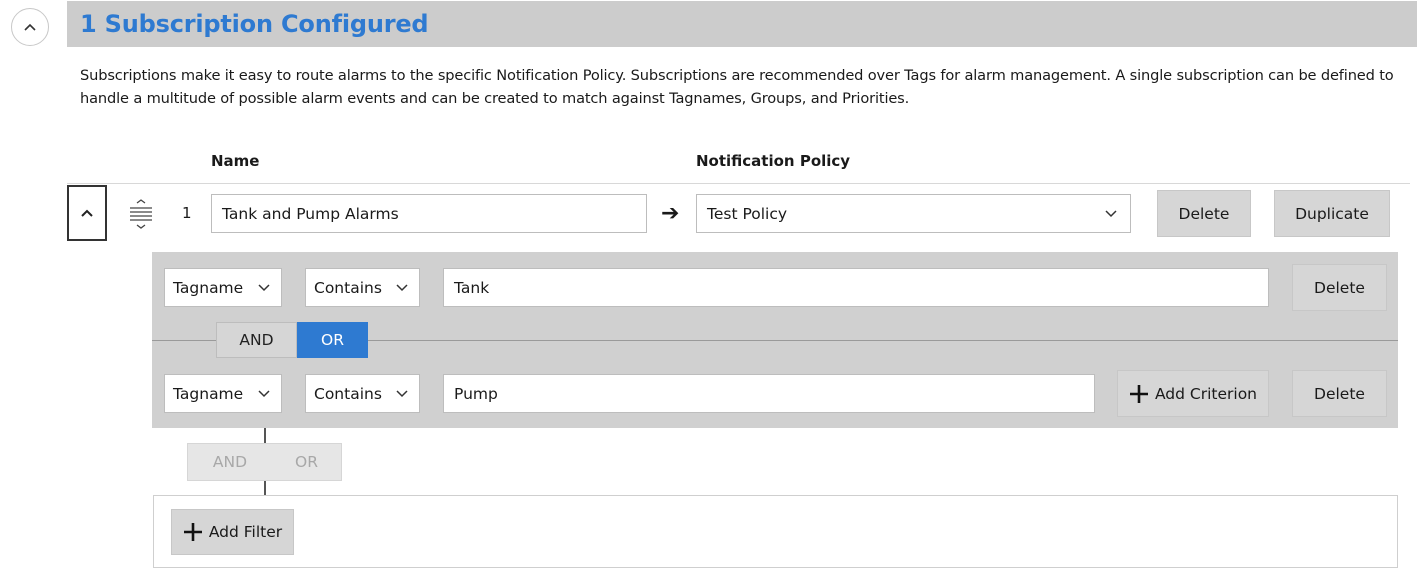  Describe the element at coordinates (747, 213) in the screenshot. I see `notification-policy-value: Test Policy` at that location.